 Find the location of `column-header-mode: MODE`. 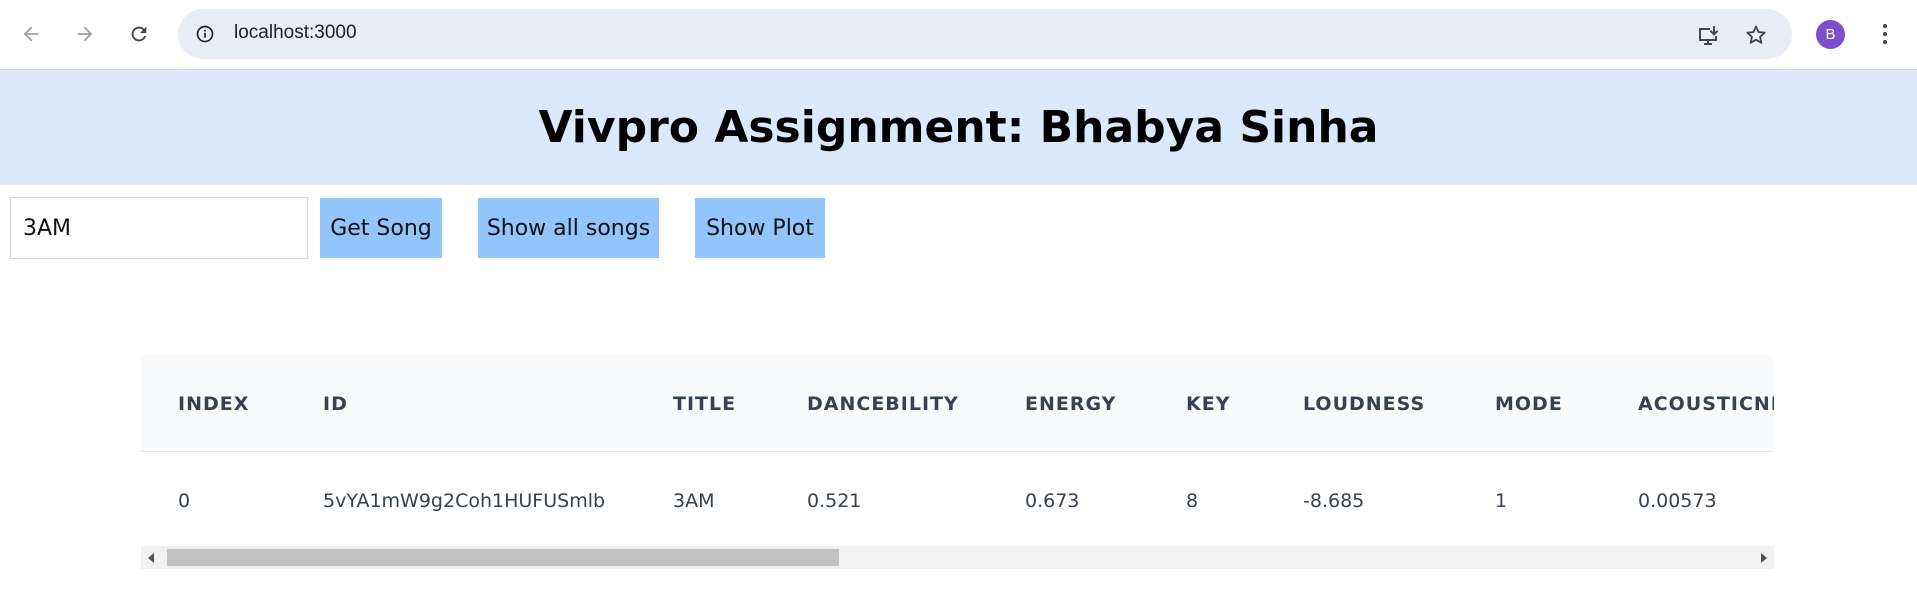

column-header-mode: MODE is located at coordinates (1529, 404).